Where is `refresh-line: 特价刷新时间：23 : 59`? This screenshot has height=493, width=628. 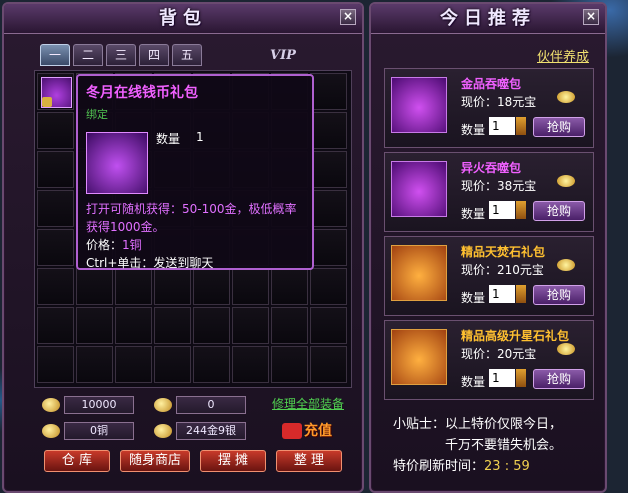 refresh-line: 特价刷新时间：23 : 59 is located at coordinates (477, 466).